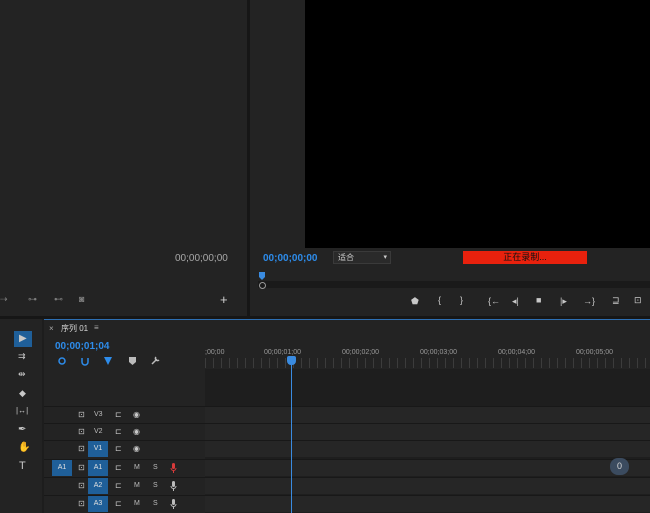 This screenshot has height=513, width=650. What do you see at coordinates (22, 429) in the screenshot?
I see `pen-tool-icon: ✒` at bounding box center [22, 429].